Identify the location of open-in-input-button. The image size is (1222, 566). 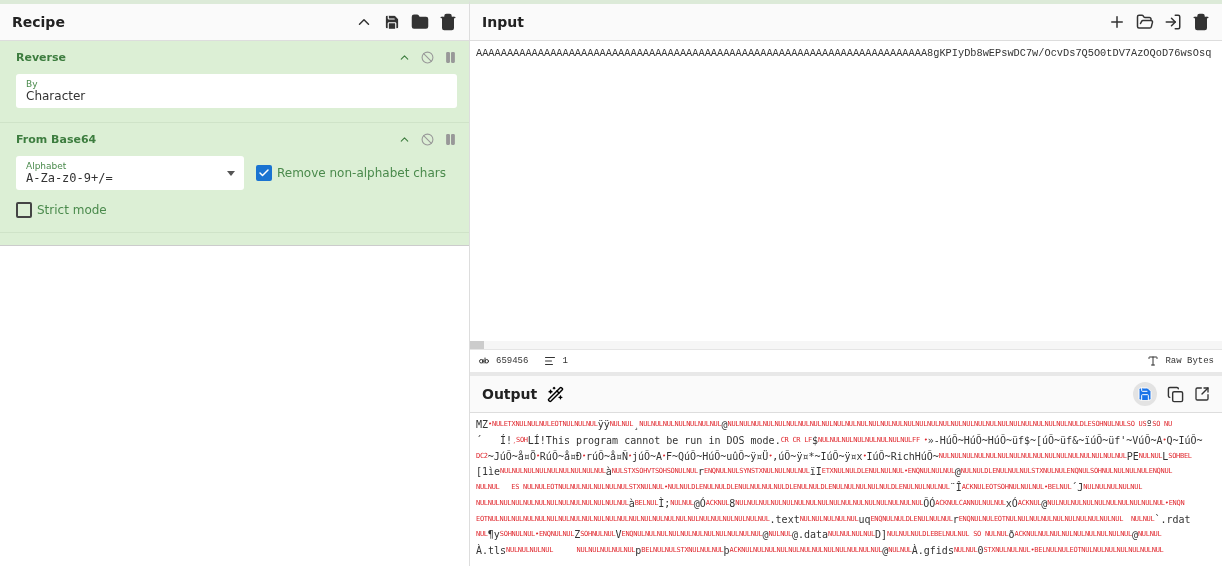
(1202, 394).